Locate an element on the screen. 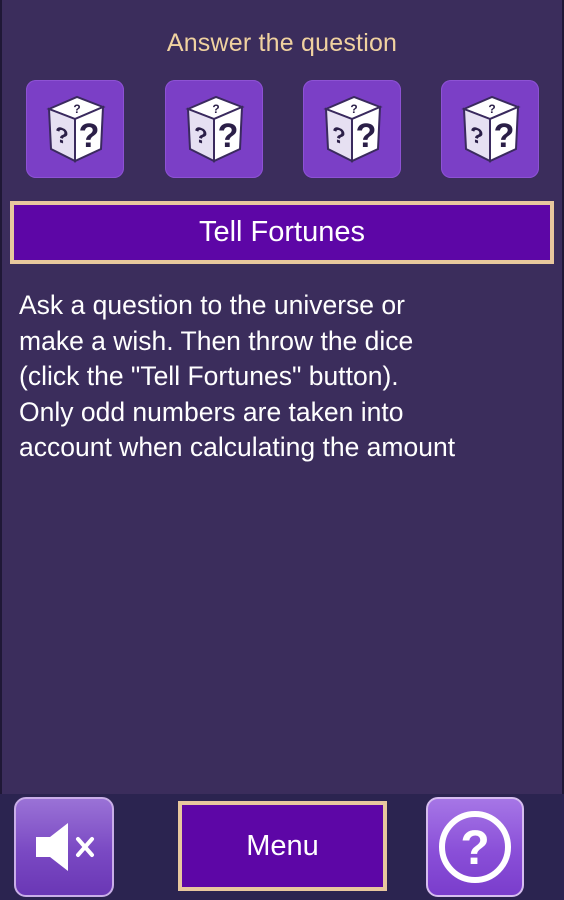 The height and width of the screenshot is (900, 564). speaker-muted-icon is located at coordinates (65, 847).